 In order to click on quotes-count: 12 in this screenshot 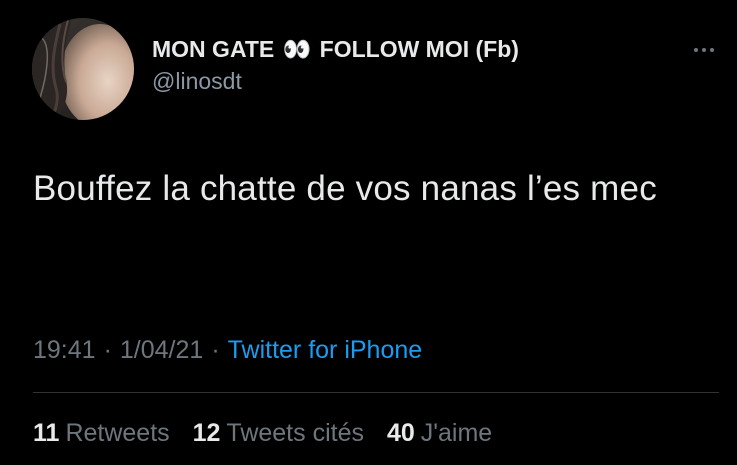, I will do `click(206, 433)`.